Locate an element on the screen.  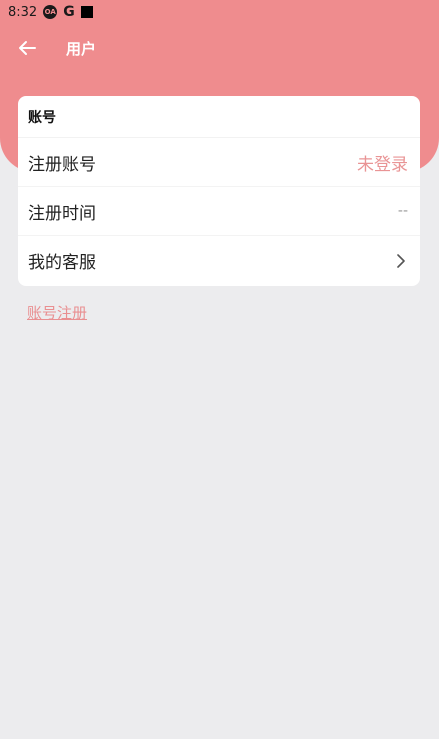
row-label: 注册时间 is located at coordinates (62, 213).